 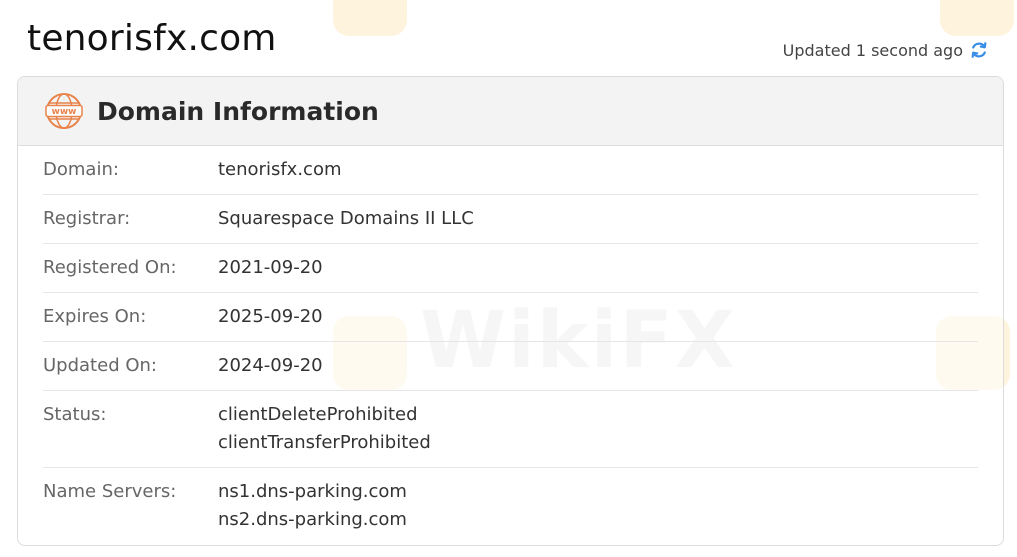 What do you see at coordinates (238, 111) in the screenshot?
I see `card-title: Domain Information` at bounding box center [238, 111].